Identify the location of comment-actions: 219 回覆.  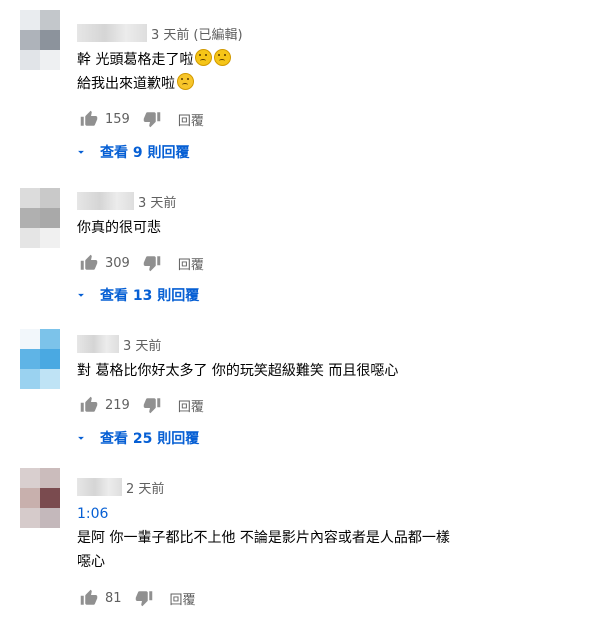
(140, 405).